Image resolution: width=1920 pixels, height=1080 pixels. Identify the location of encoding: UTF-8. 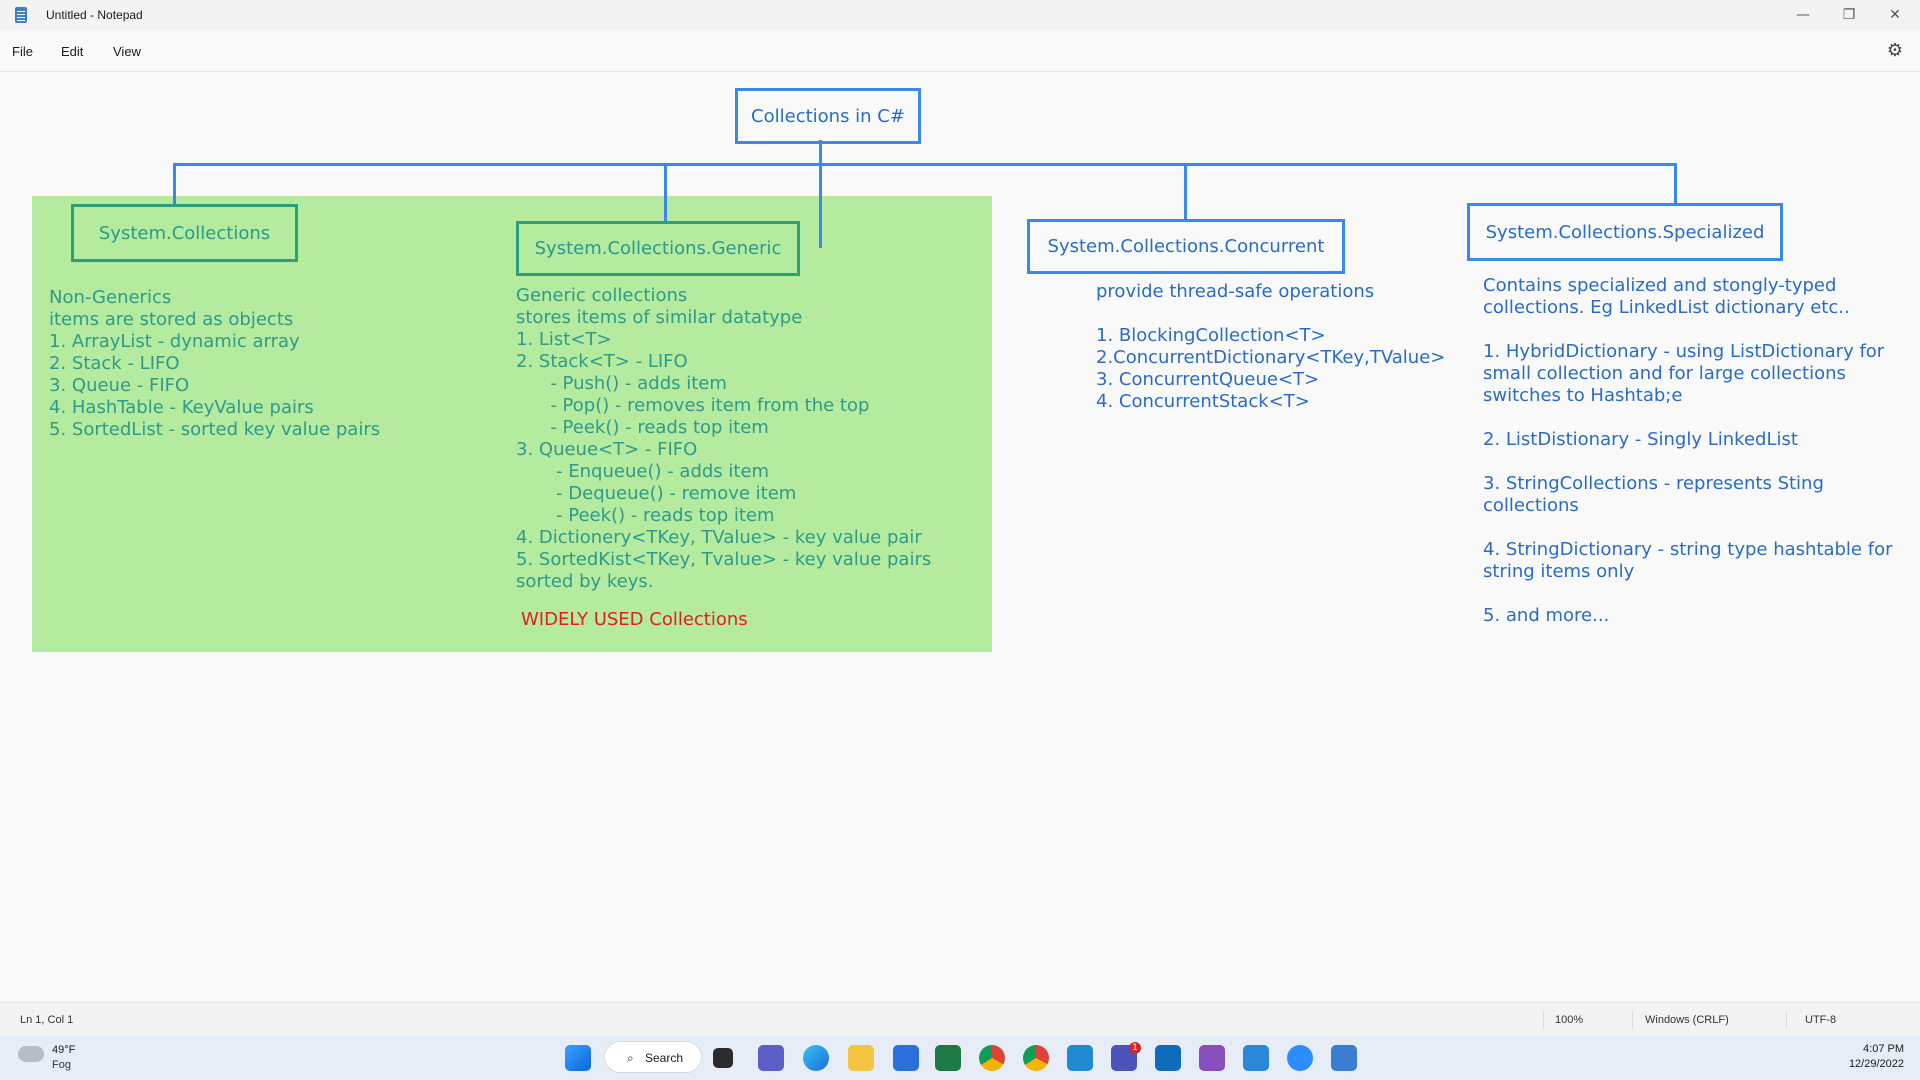
(1820, 1020).